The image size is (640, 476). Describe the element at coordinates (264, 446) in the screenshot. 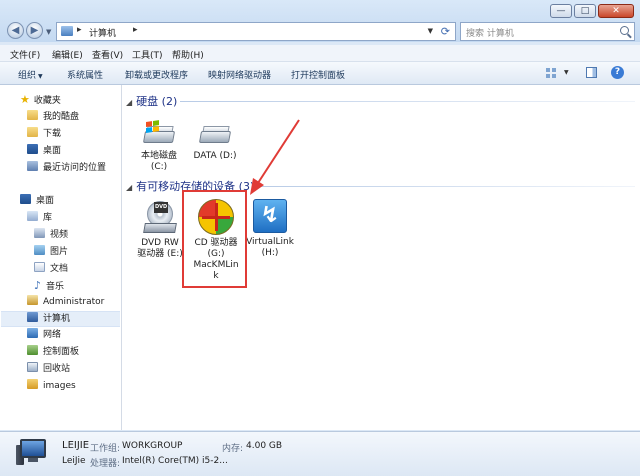

I see `memory-value: 4.00 GB` at that location.